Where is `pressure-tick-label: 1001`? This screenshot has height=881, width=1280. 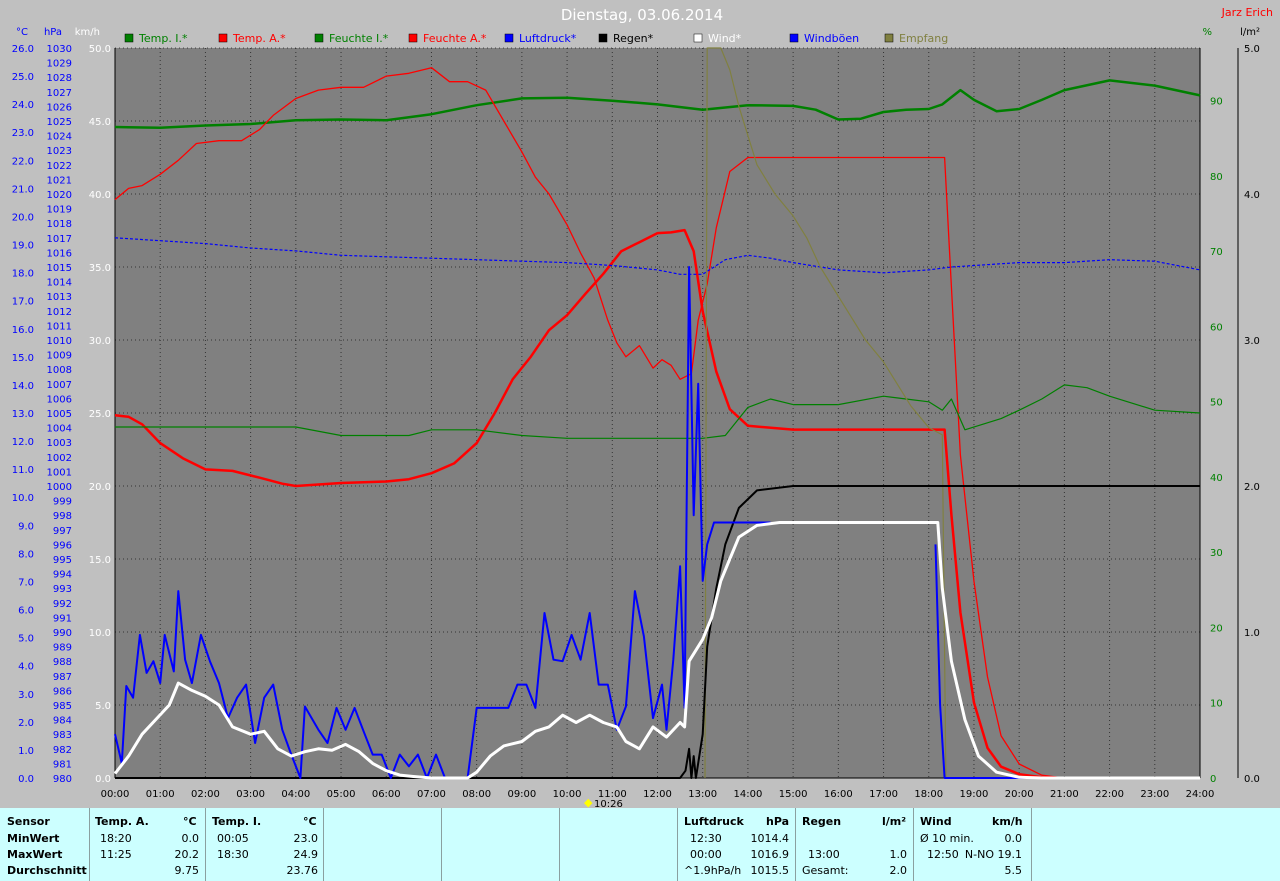 pressure-tick-label: 1001 is located at coordinates (59, 472).